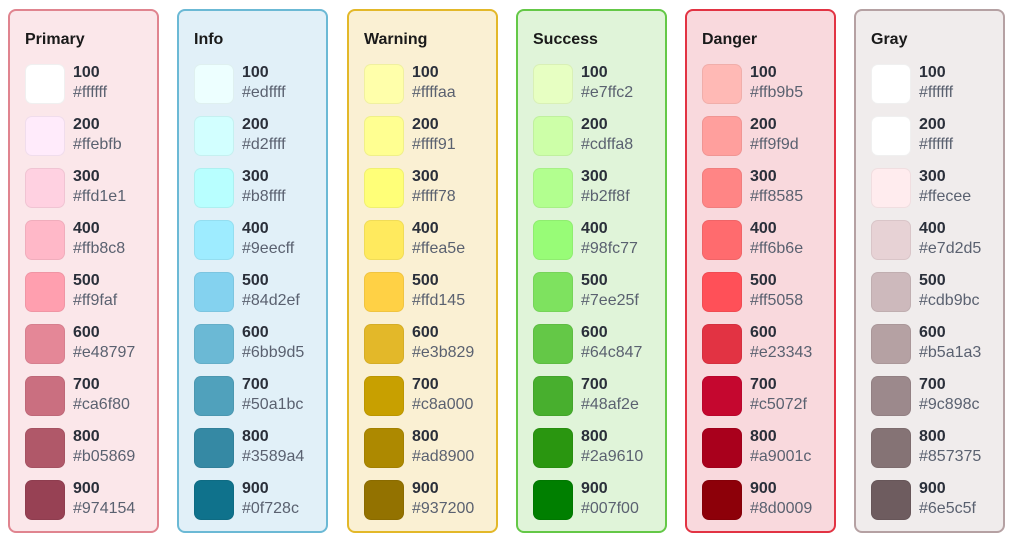 Image resolution: width=1014 pixels, height=544 pixels. What do you see at coordinates (950, 248) in the screenshot?
I see `hex-code-label: #e7d2d5` at bounding box center [950, 248].